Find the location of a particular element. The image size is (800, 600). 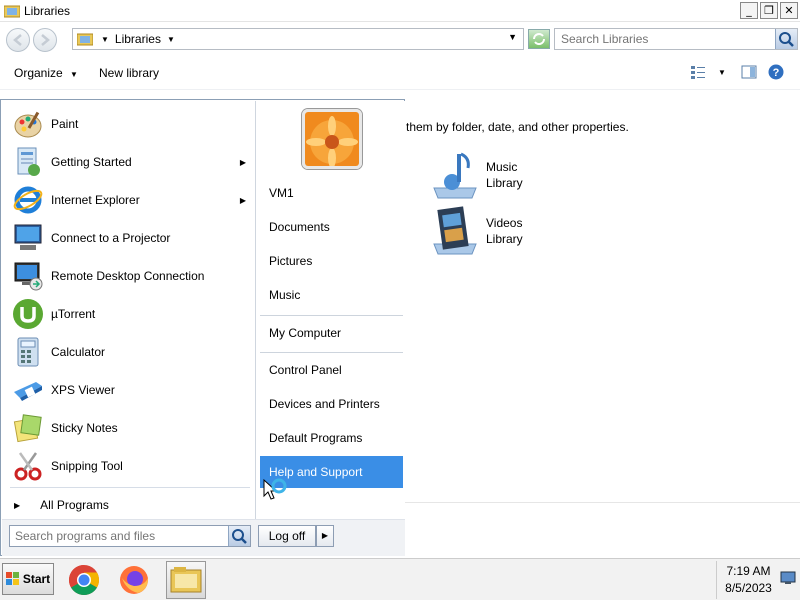

new-library-button: New library is located at coordinates (129, 73).